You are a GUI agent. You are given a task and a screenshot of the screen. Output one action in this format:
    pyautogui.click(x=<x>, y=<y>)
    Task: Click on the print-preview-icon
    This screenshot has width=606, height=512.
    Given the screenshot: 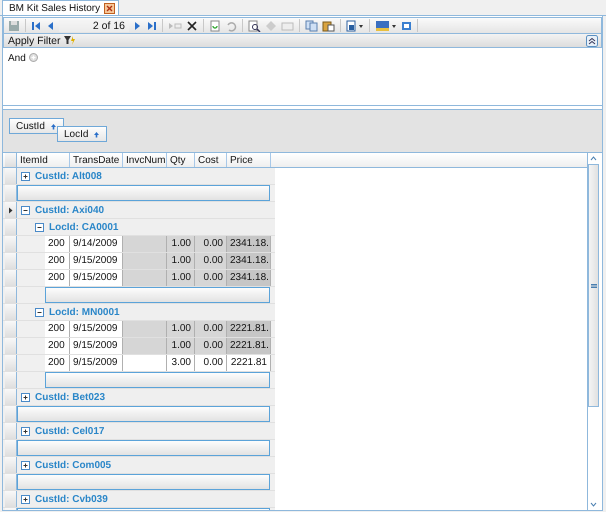 What is the action you would take?
    pyautogui.click(x=254, y=26)
    